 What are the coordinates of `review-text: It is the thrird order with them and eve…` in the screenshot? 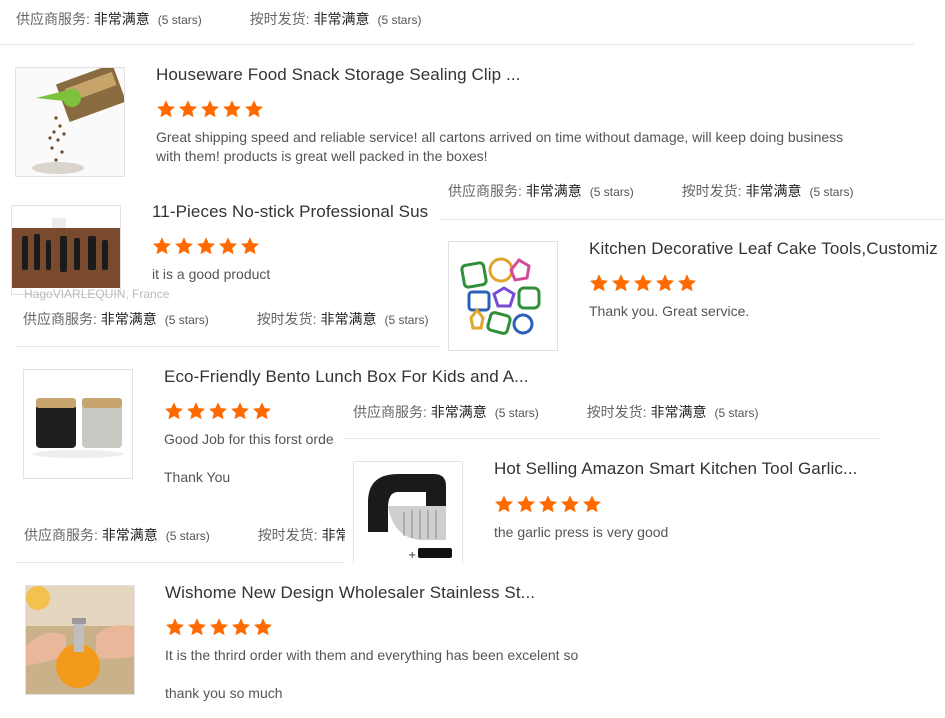 It's located at (372, 655).